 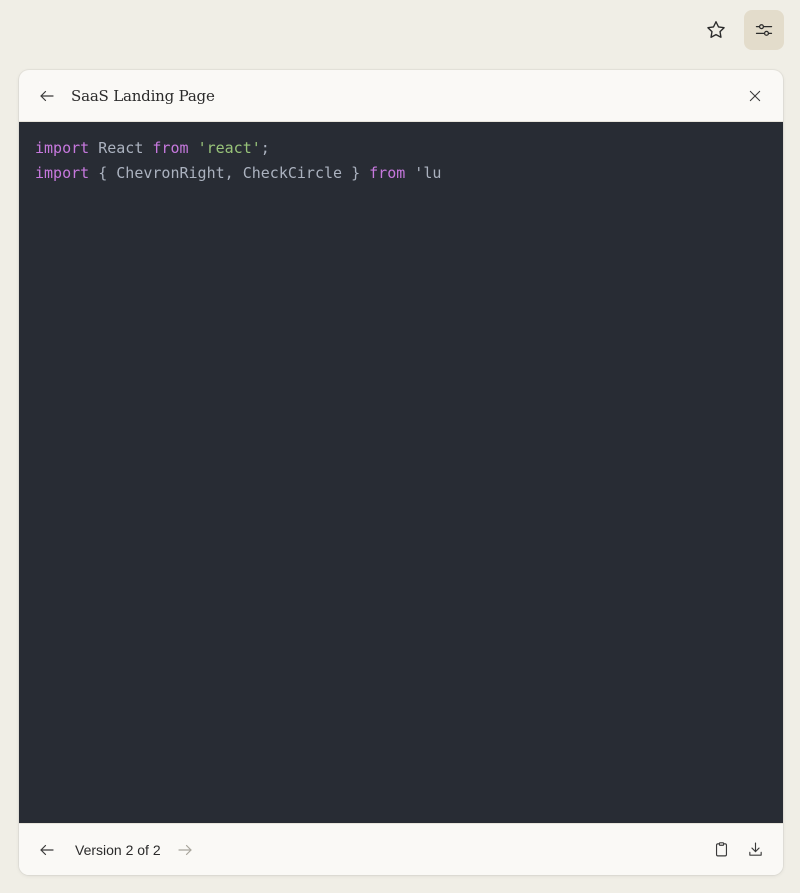 I want to click on artifact-footer: Version 2 of 2, so click(x=401, y=849).